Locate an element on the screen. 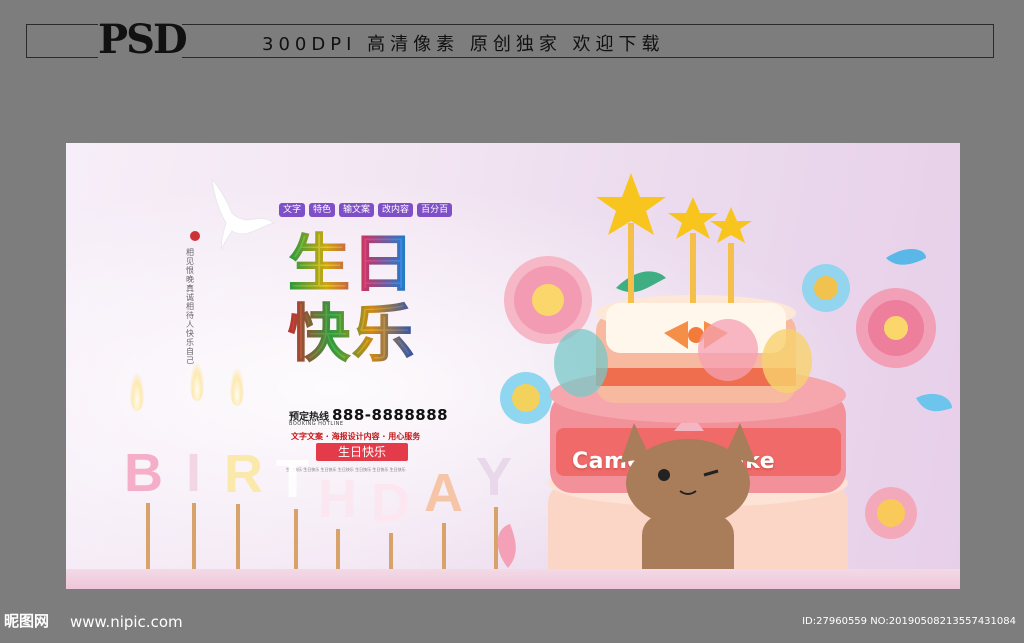 Image resolution: width=1024 pixels, height=643 pixels. candle-letter: A is located at coordinates (443, 493).